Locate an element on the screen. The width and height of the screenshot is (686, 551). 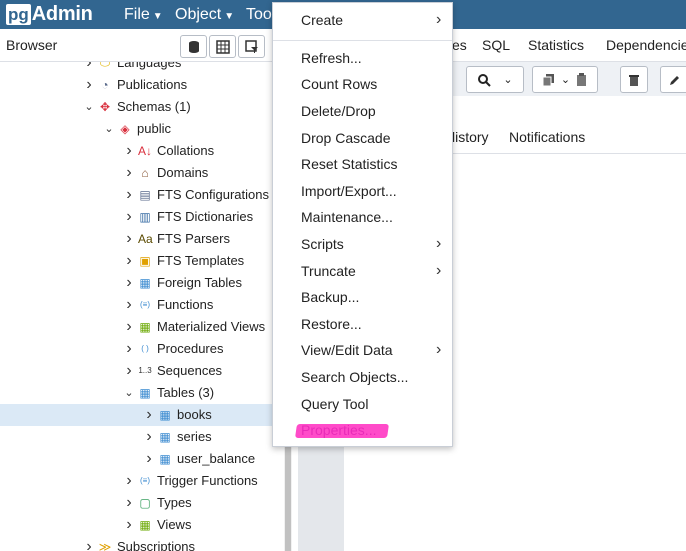
object-explorer-button is located at coordinates (193, 46).